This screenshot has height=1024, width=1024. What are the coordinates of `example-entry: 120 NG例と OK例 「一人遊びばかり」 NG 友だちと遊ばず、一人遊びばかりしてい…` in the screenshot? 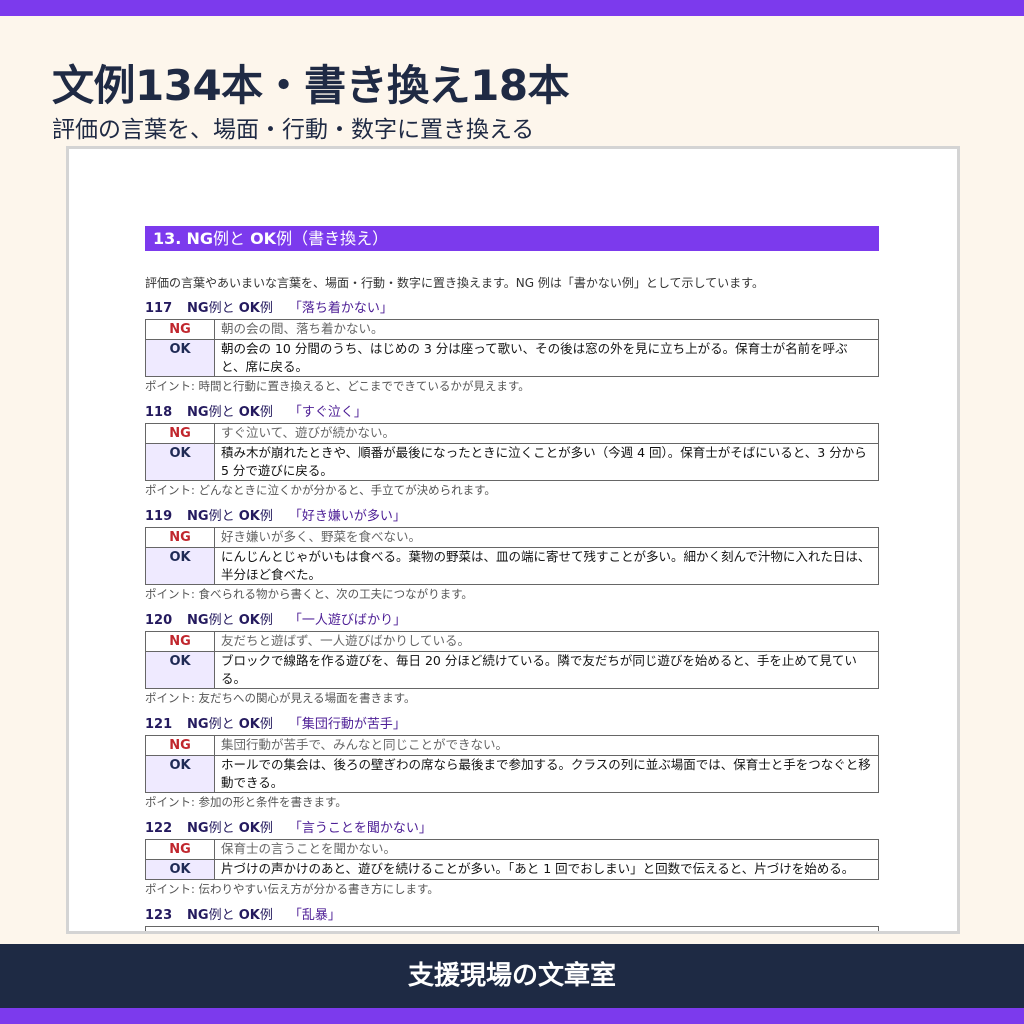 It's located at (512, 659).